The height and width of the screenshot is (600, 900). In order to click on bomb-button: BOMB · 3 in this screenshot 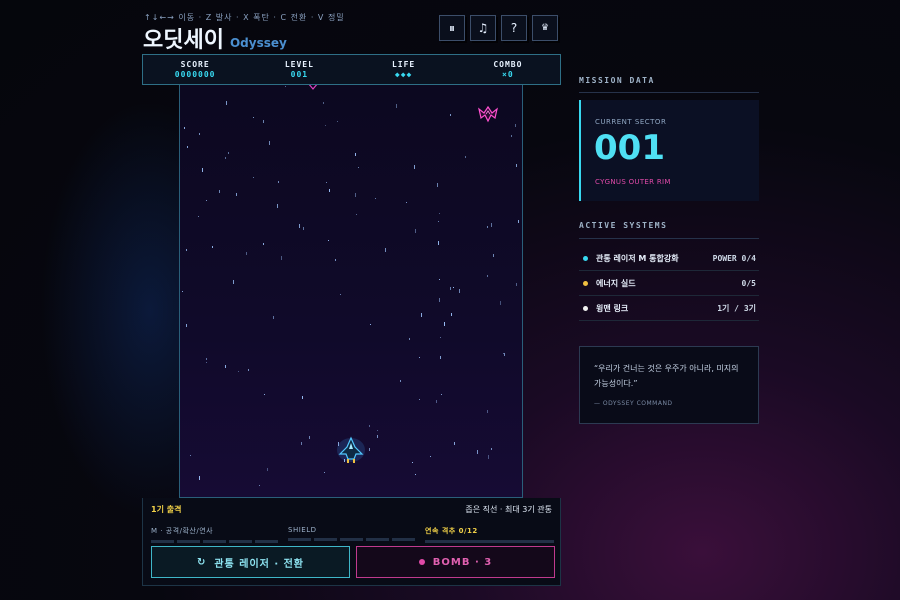, I will do `click(455, 562)`.